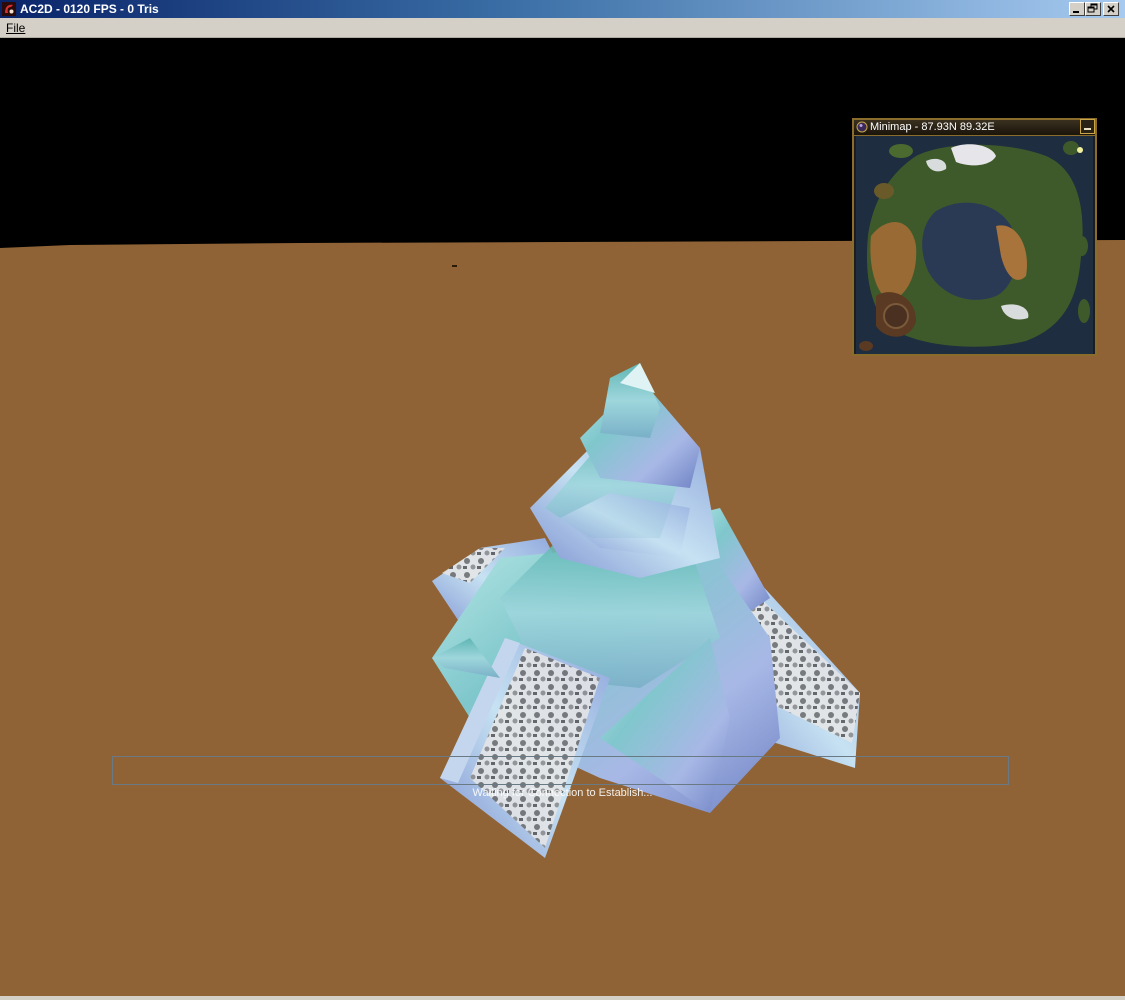  Describe the element at coordinates (562, 998) in the screenshot. I see `window-bottom-border` at that location.